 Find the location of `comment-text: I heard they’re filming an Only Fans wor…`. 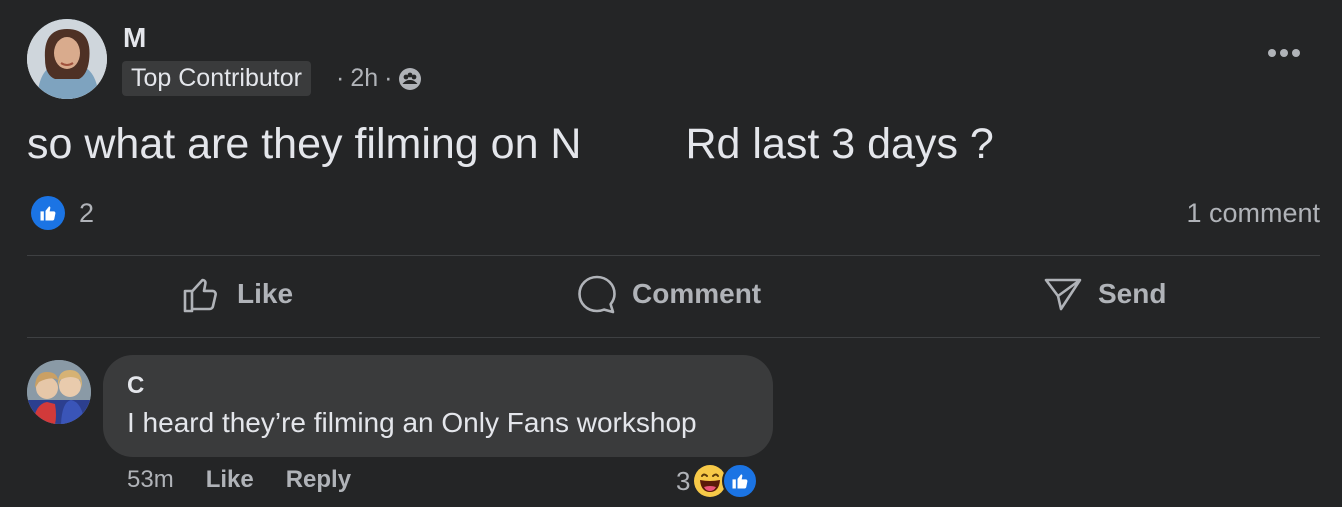

comment-text: I heard they’re filming an Only Fans wor… is located at coordinates (412, 422).